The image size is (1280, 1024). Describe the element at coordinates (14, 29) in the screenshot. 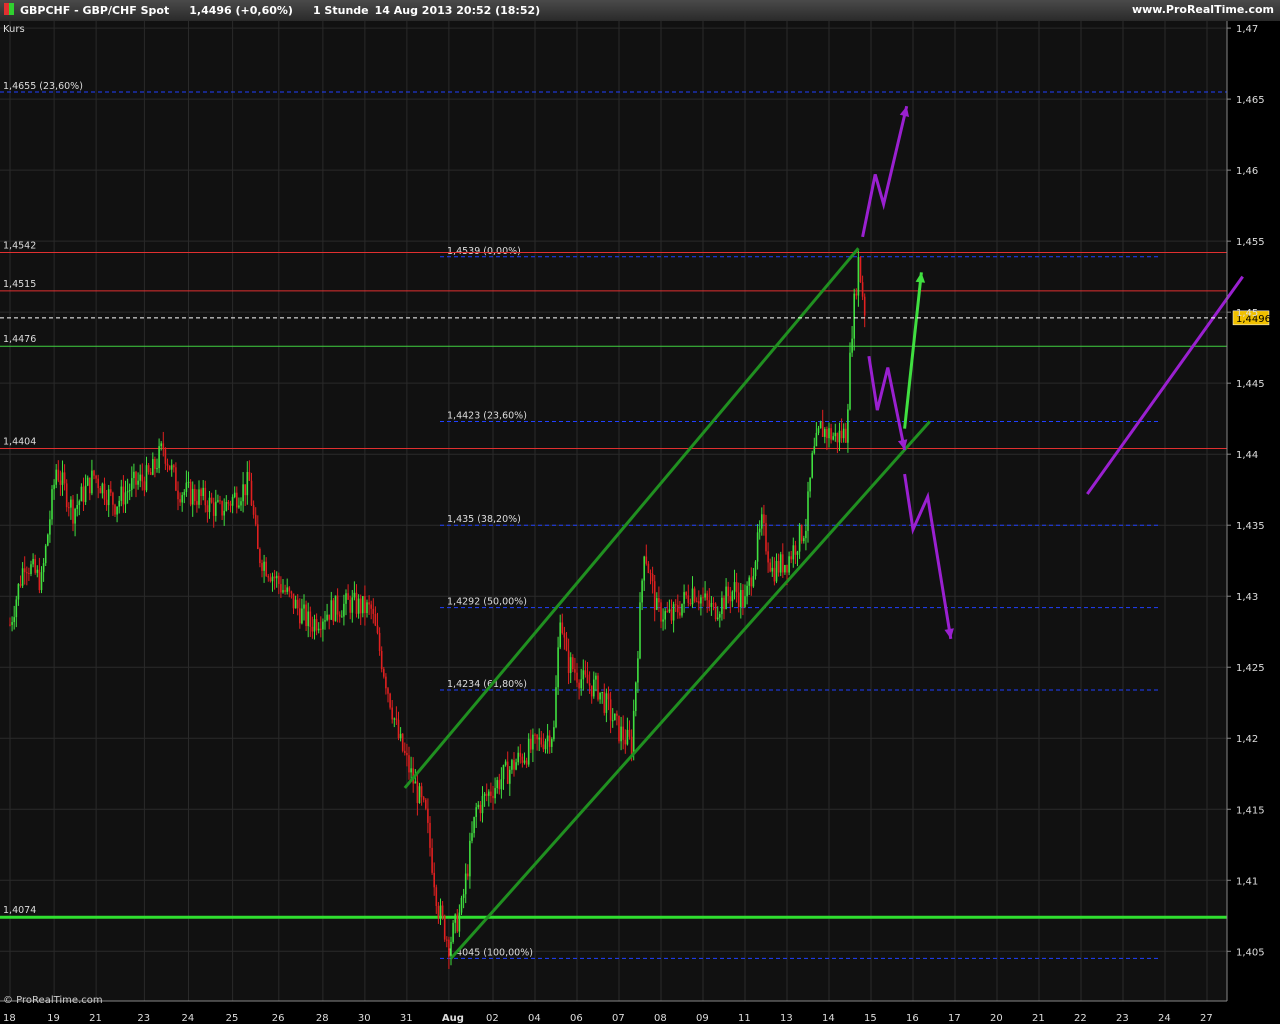

I see `panel-label: Kurs` at that location.